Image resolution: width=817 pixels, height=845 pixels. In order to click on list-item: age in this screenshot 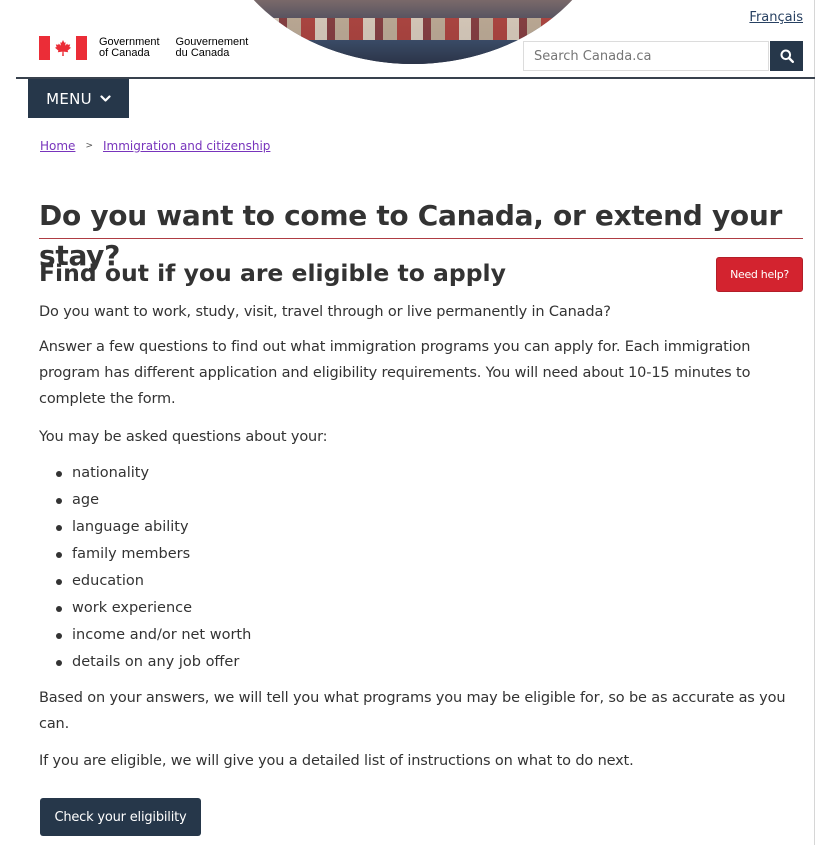, I will do `click(153, 500)`.